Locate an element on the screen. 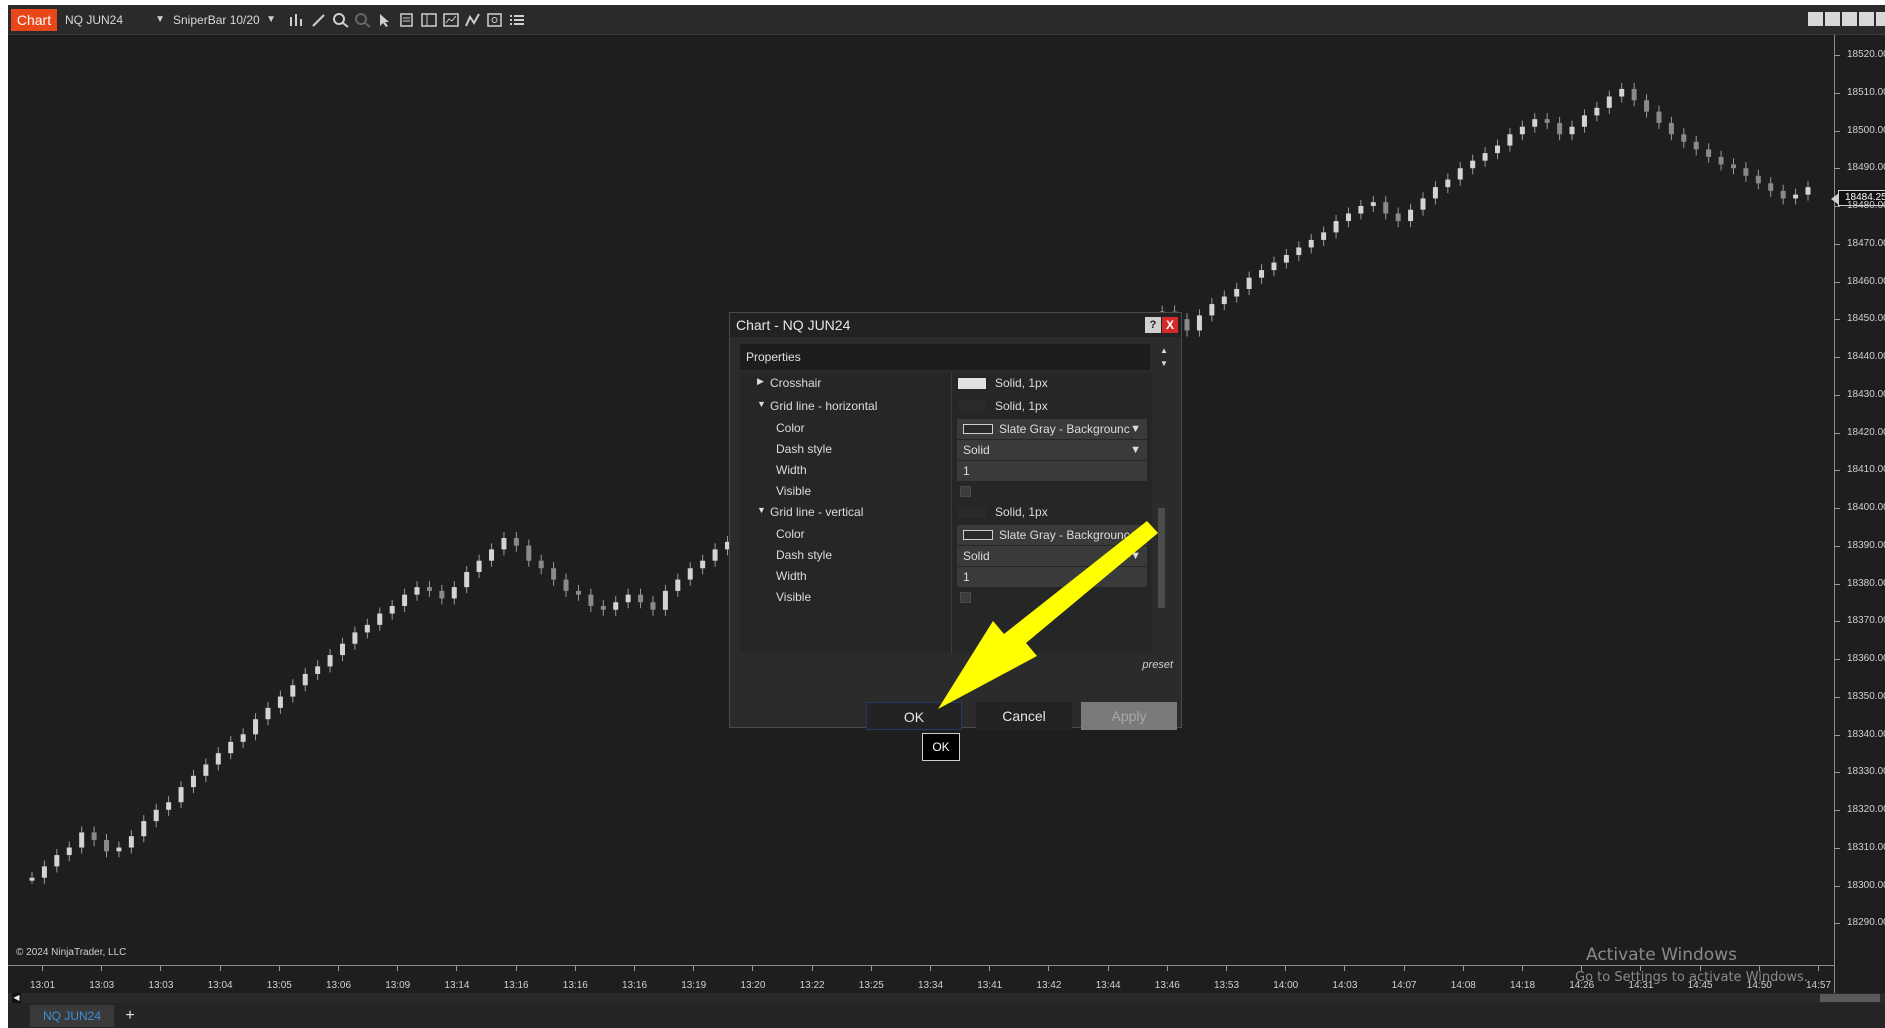 This screenshot has height=1028, width=1885. scroll-arrows-icon: ▲ ▼ is located at coordinates (1164, 357).